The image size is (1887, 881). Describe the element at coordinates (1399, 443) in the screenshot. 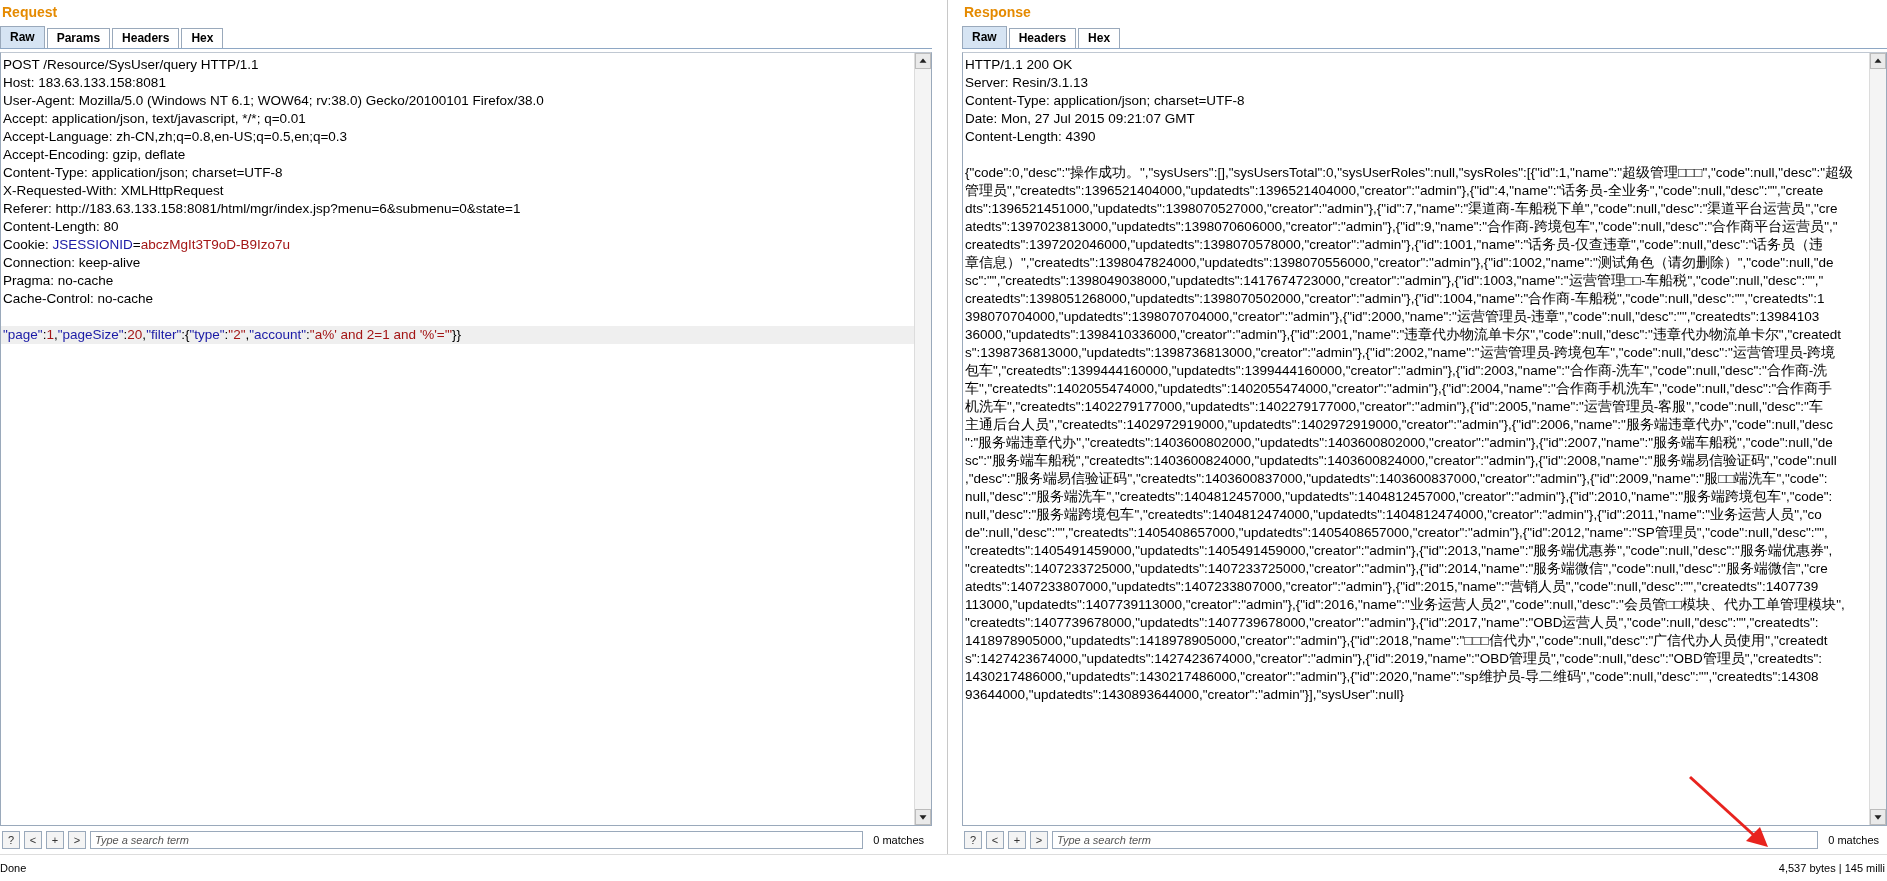

I see `code-line: ":"服务端违章代办","createdts":1403600802000,"updatedts":1403600802000,"creator":"admin"},{"id":2007,"name":"服务端车船税","code":null,"de` at that location.